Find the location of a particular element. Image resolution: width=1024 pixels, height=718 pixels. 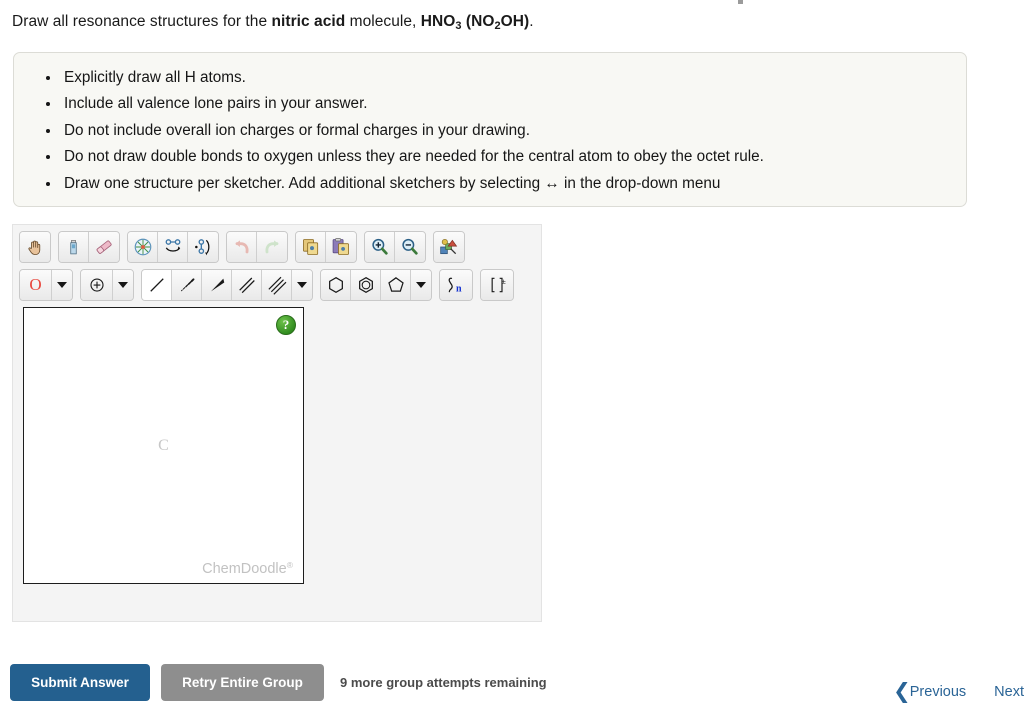

solid-wedge-bond-icon is located at coordinates (217, 285).